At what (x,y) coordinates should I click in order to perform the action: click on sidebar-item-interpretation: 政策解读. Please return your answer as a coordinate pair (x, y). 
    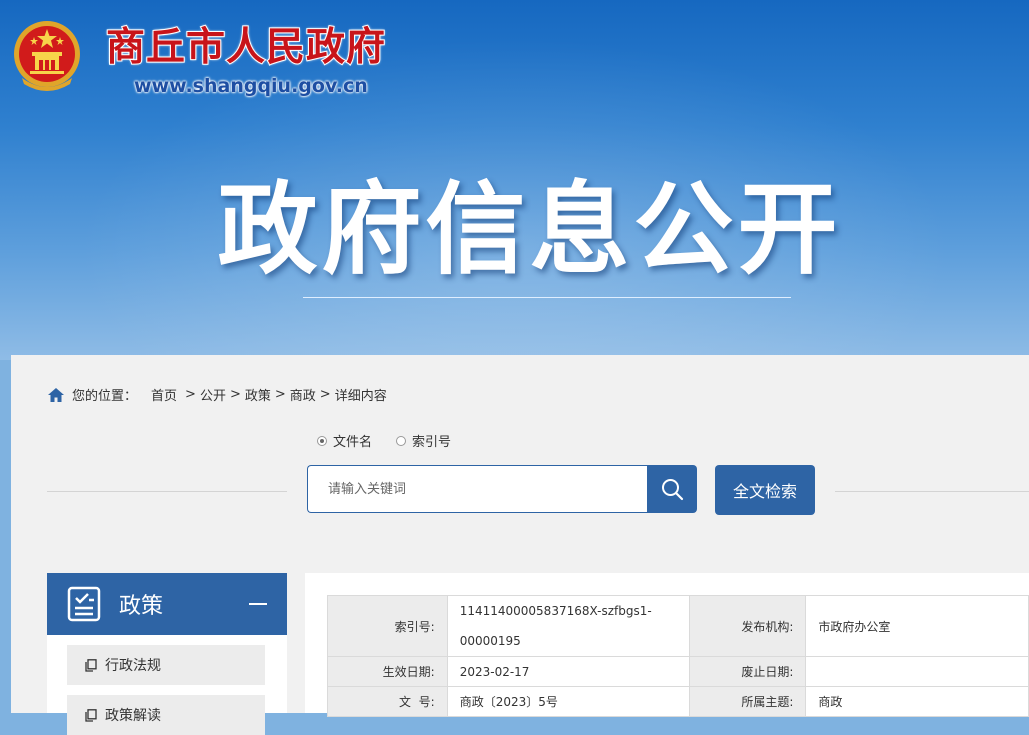
    Looking at the image, I should click on (166, 715).